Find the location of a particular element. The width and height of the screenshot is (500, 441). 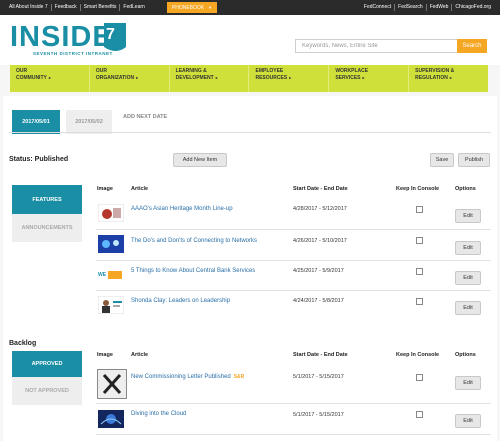

logo-digit: 7 is located at coordinates (110, 34).